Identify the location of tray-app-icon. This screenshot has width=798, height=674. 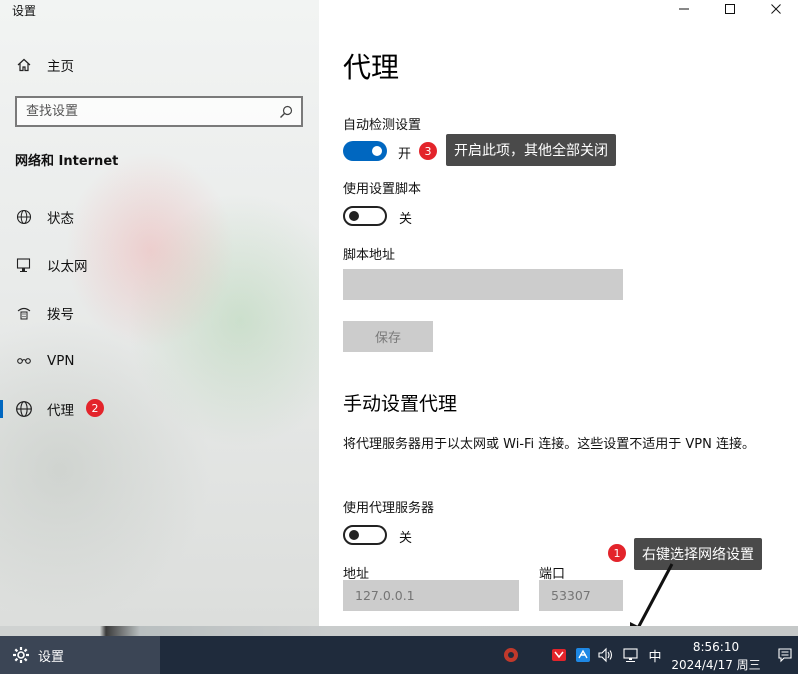
(511, 655).